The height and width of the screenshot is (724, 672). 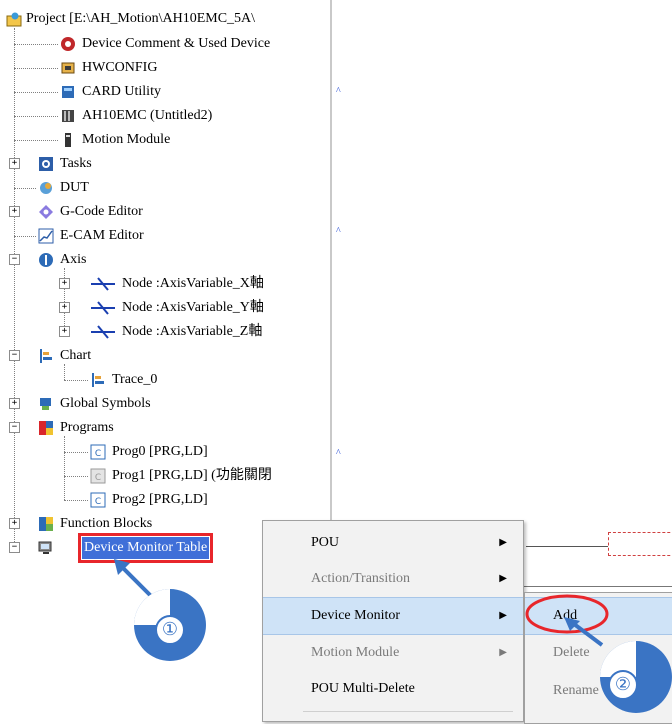 I want to click on project-icon, so click(x=14, y=19).